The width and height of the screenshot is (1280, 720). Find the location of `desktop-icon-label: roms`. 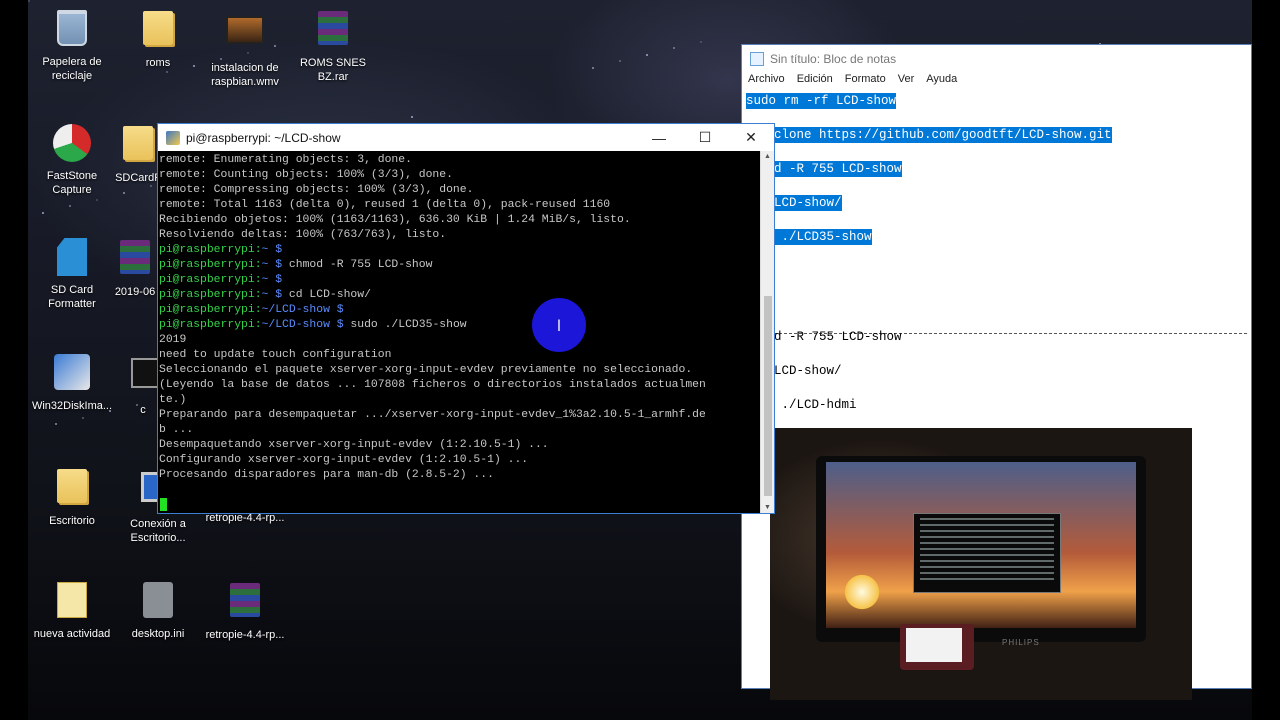

desktop-icon-label: roms is located at coordinates (158, 63).